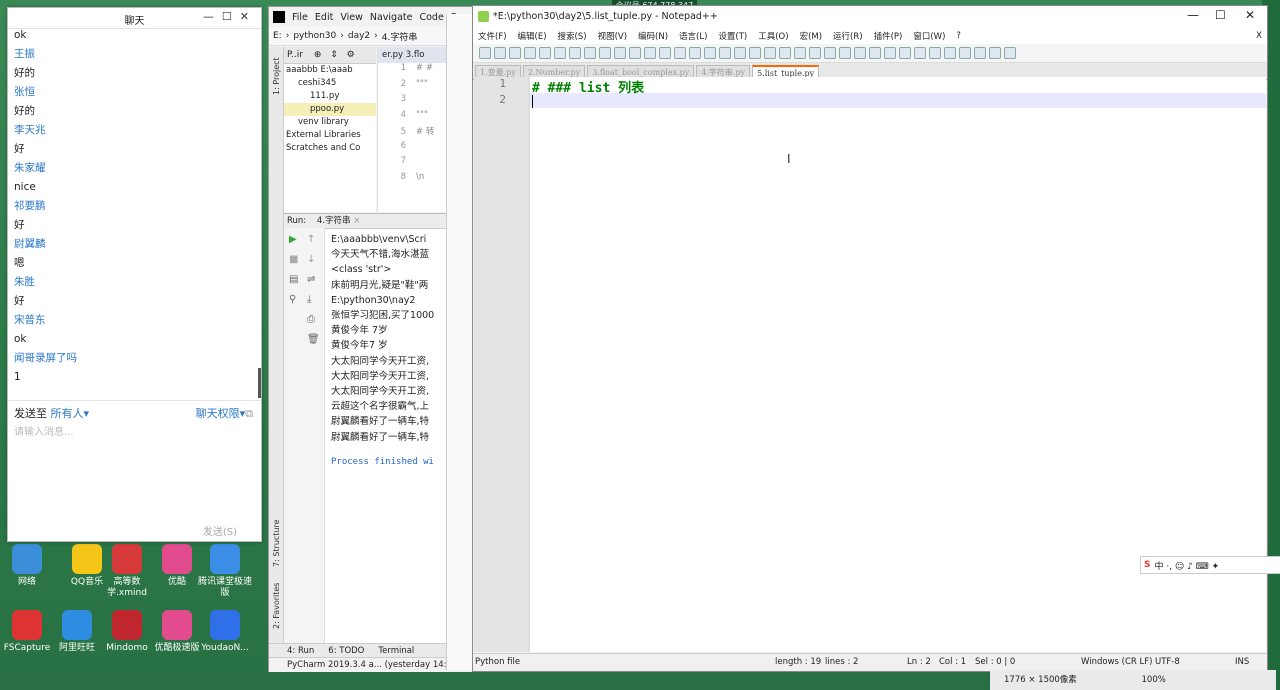 The width and height of the screenshot is (1280, 690). I want to click on tree-item: External Libraries, so click(330, 135).